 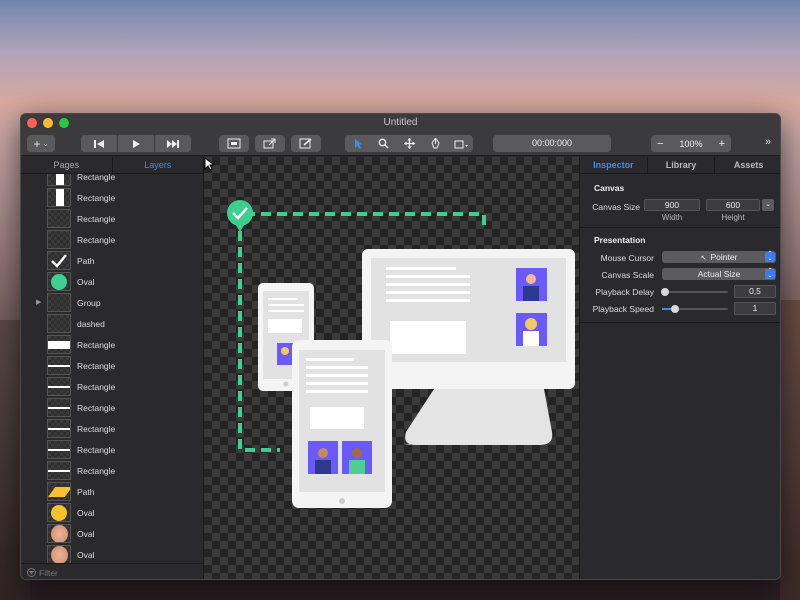 I want to click on timecode-display: 00:00:000, so click(x=552, y=143).